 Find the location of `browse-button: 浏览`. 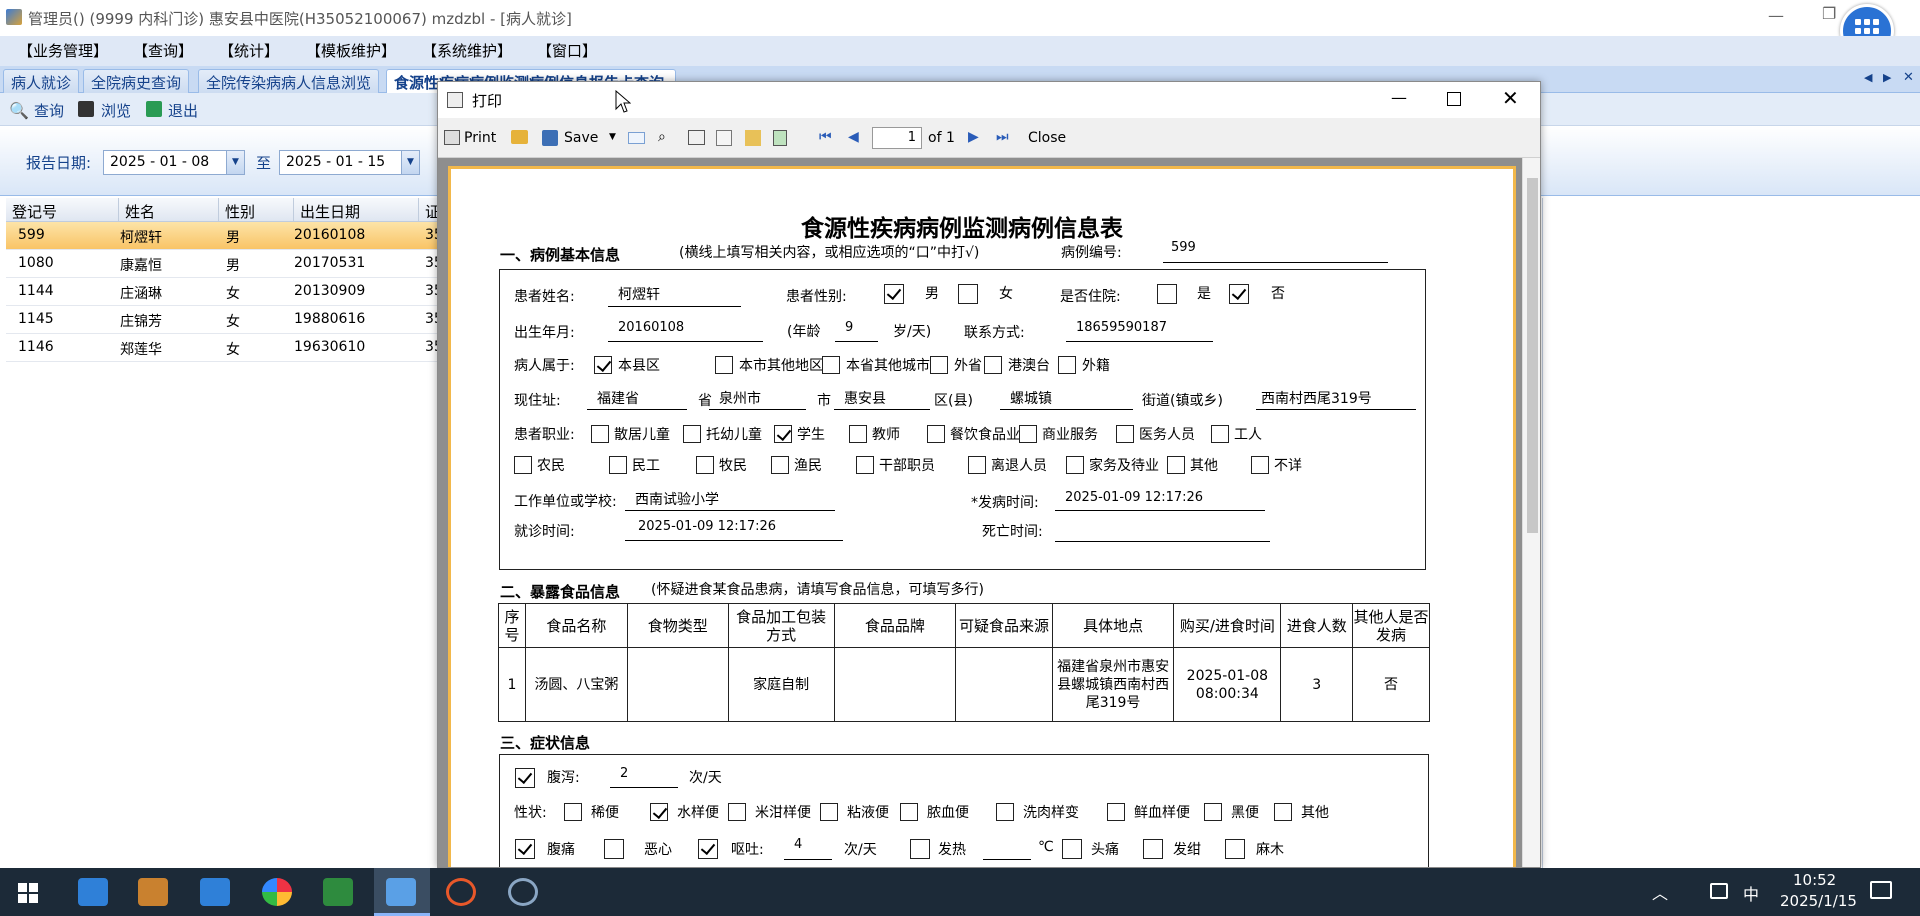

browse-button: 浏览 is located at coordinates (116, 110).